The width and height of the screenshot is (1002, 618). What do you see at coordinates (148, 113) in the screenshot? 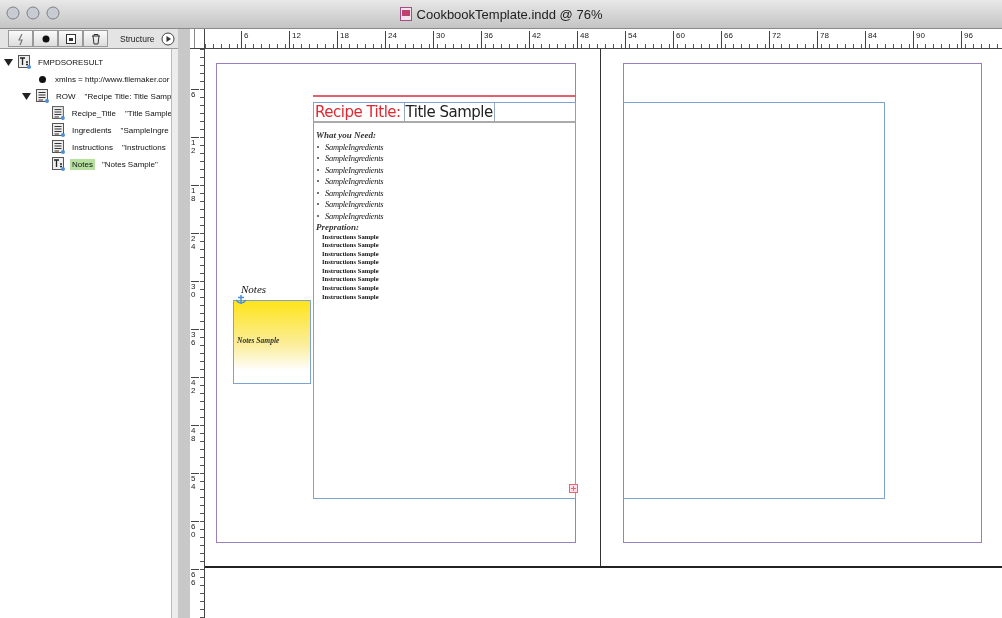
I see `element-value: "Title Sample` at bounding box center [148, 113].